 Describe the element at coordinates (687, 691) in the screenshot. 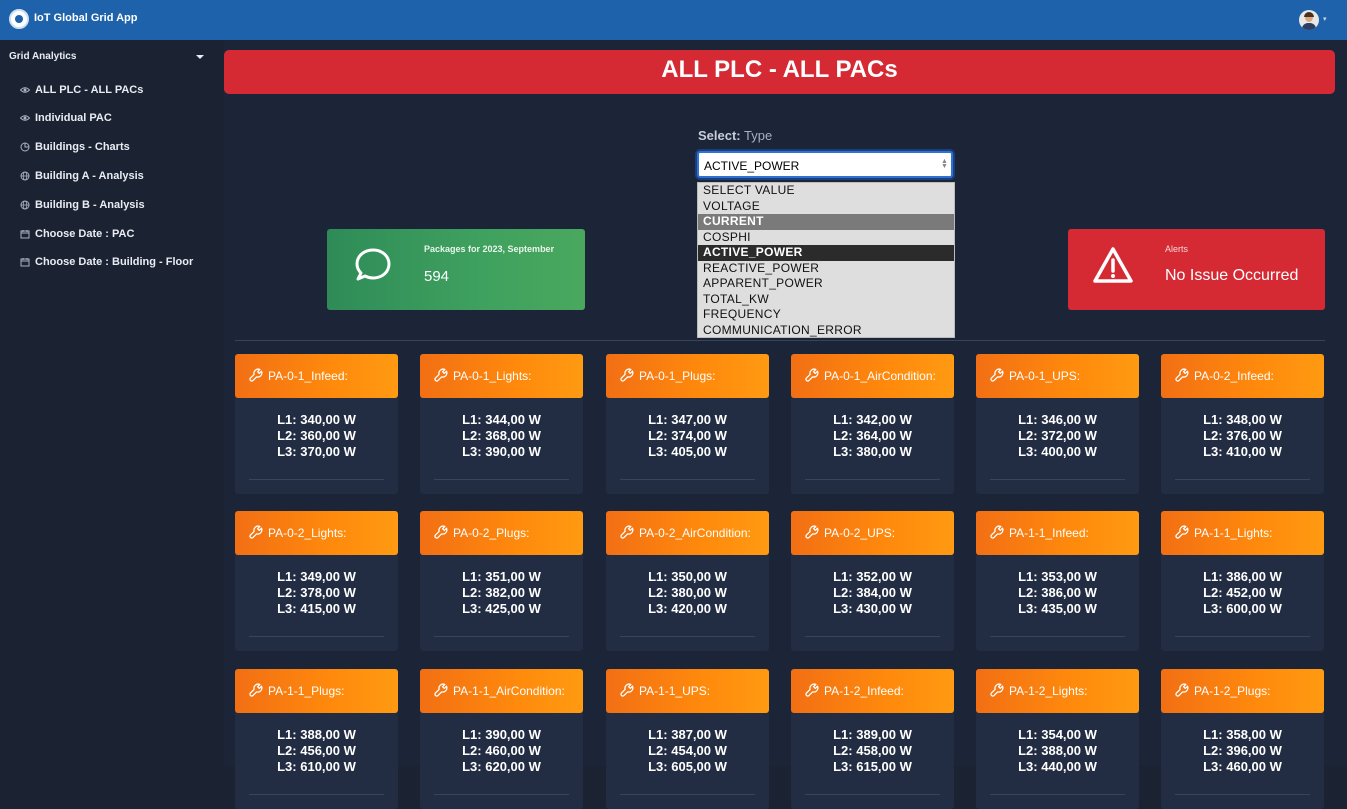

I see `pac-card-header: PA-1-1_UPS:` at that location.